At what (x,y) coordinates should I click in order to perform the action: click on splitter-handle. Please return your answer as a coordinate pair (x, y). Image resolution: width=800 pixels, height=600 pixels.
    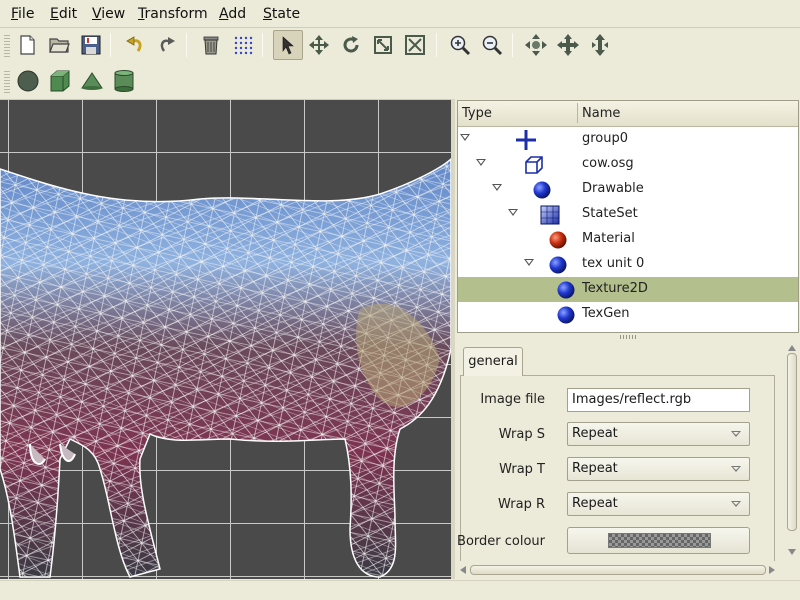
    Looking at the image, I should click on (453, 339).